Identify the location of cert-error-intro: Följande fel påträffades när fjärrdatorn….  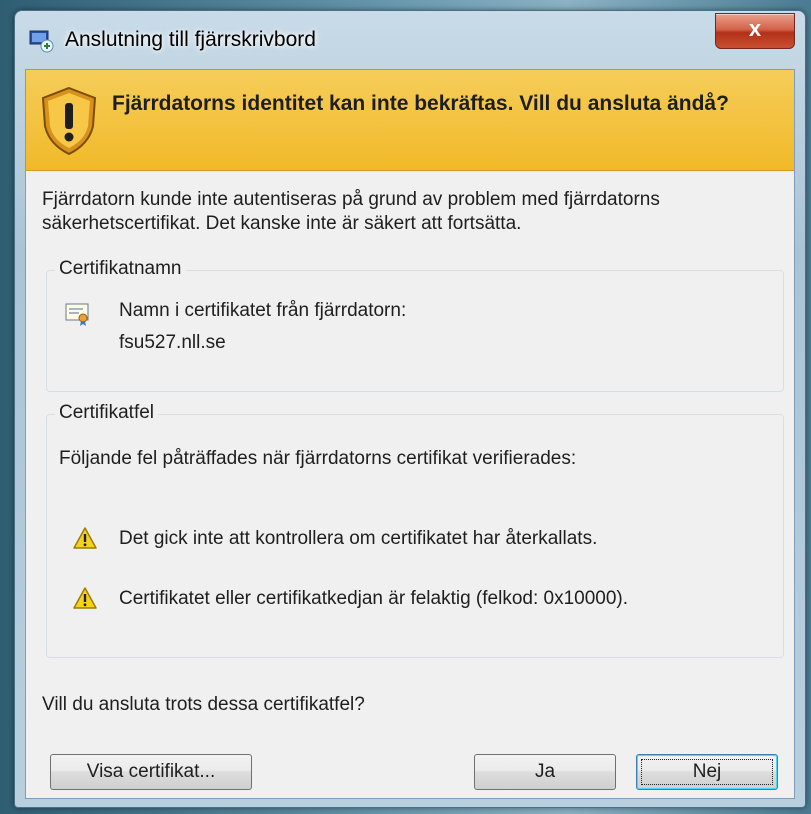
(318, 458).